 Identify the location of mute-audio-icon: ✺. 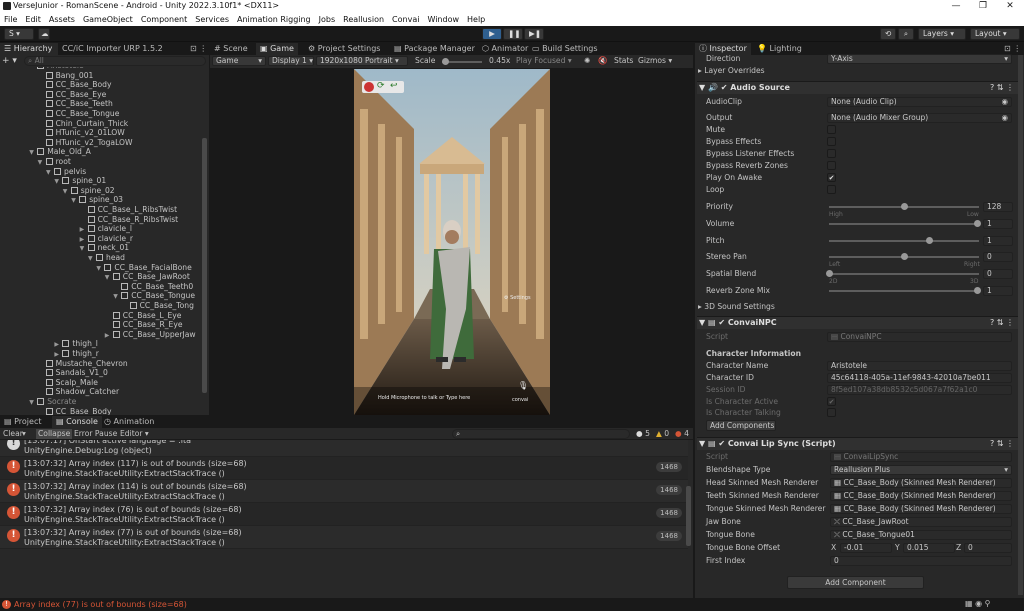
(587, 61).